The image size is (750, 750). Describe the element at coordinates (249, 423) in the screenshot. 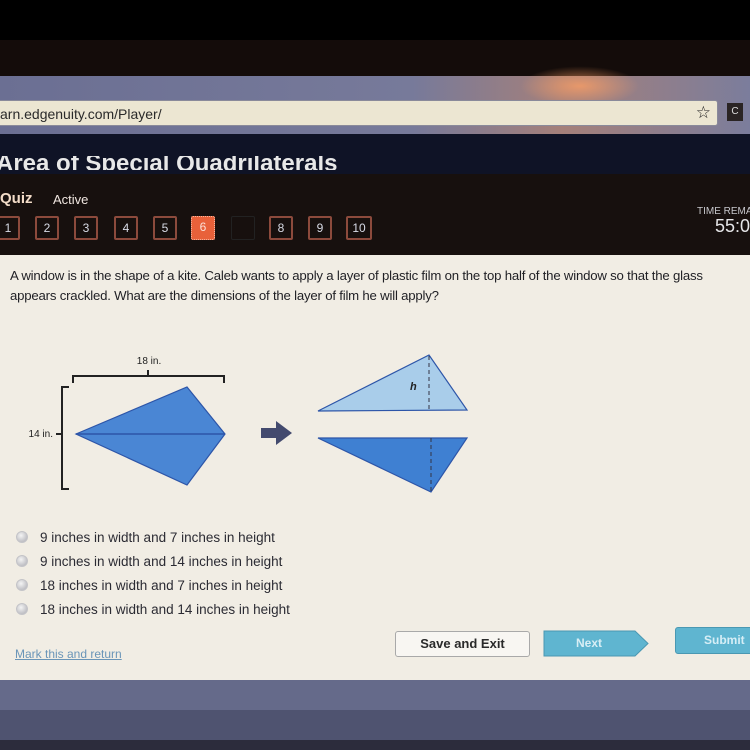

I see `kite-diagram: 18 in. 14 in. h` at that location.